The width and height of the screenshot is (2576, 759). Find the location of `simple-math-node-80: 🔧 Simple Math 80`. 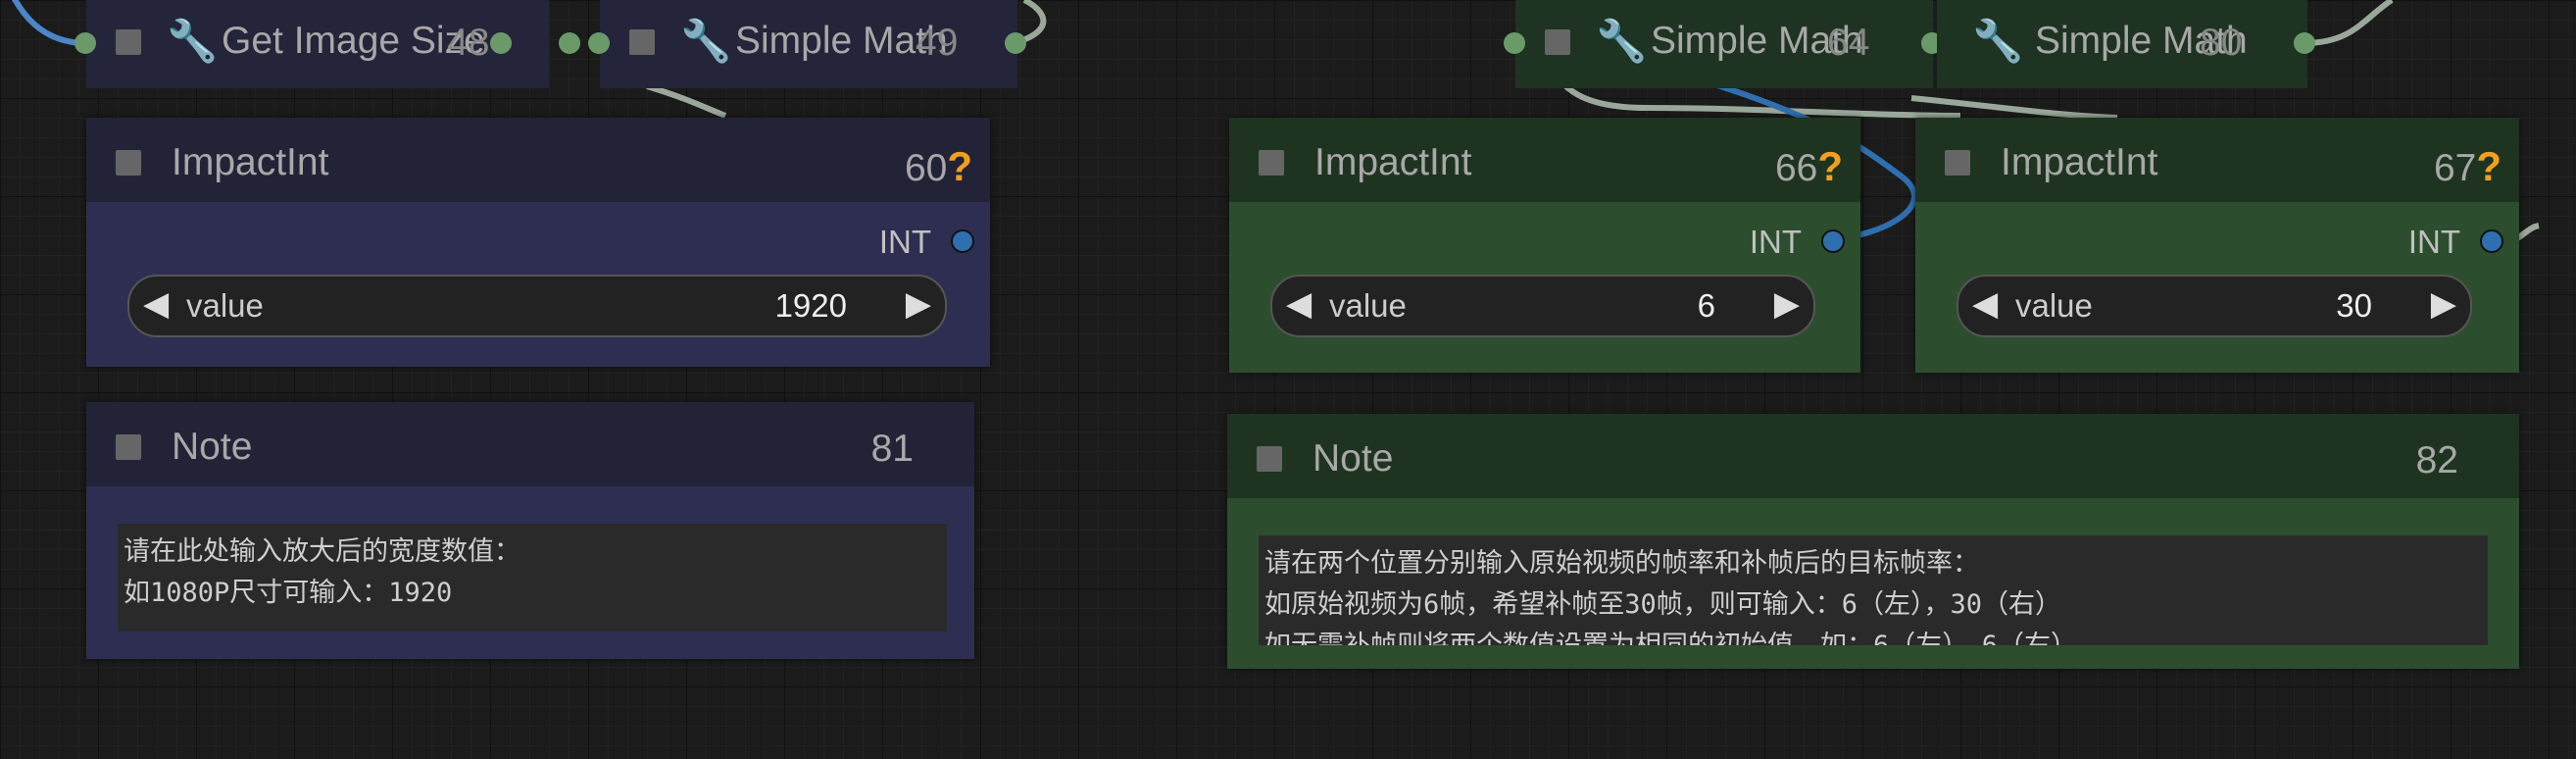

simple-math-node-80: 🔧 Simple Math 80 is located at coordinates (2122, 44).